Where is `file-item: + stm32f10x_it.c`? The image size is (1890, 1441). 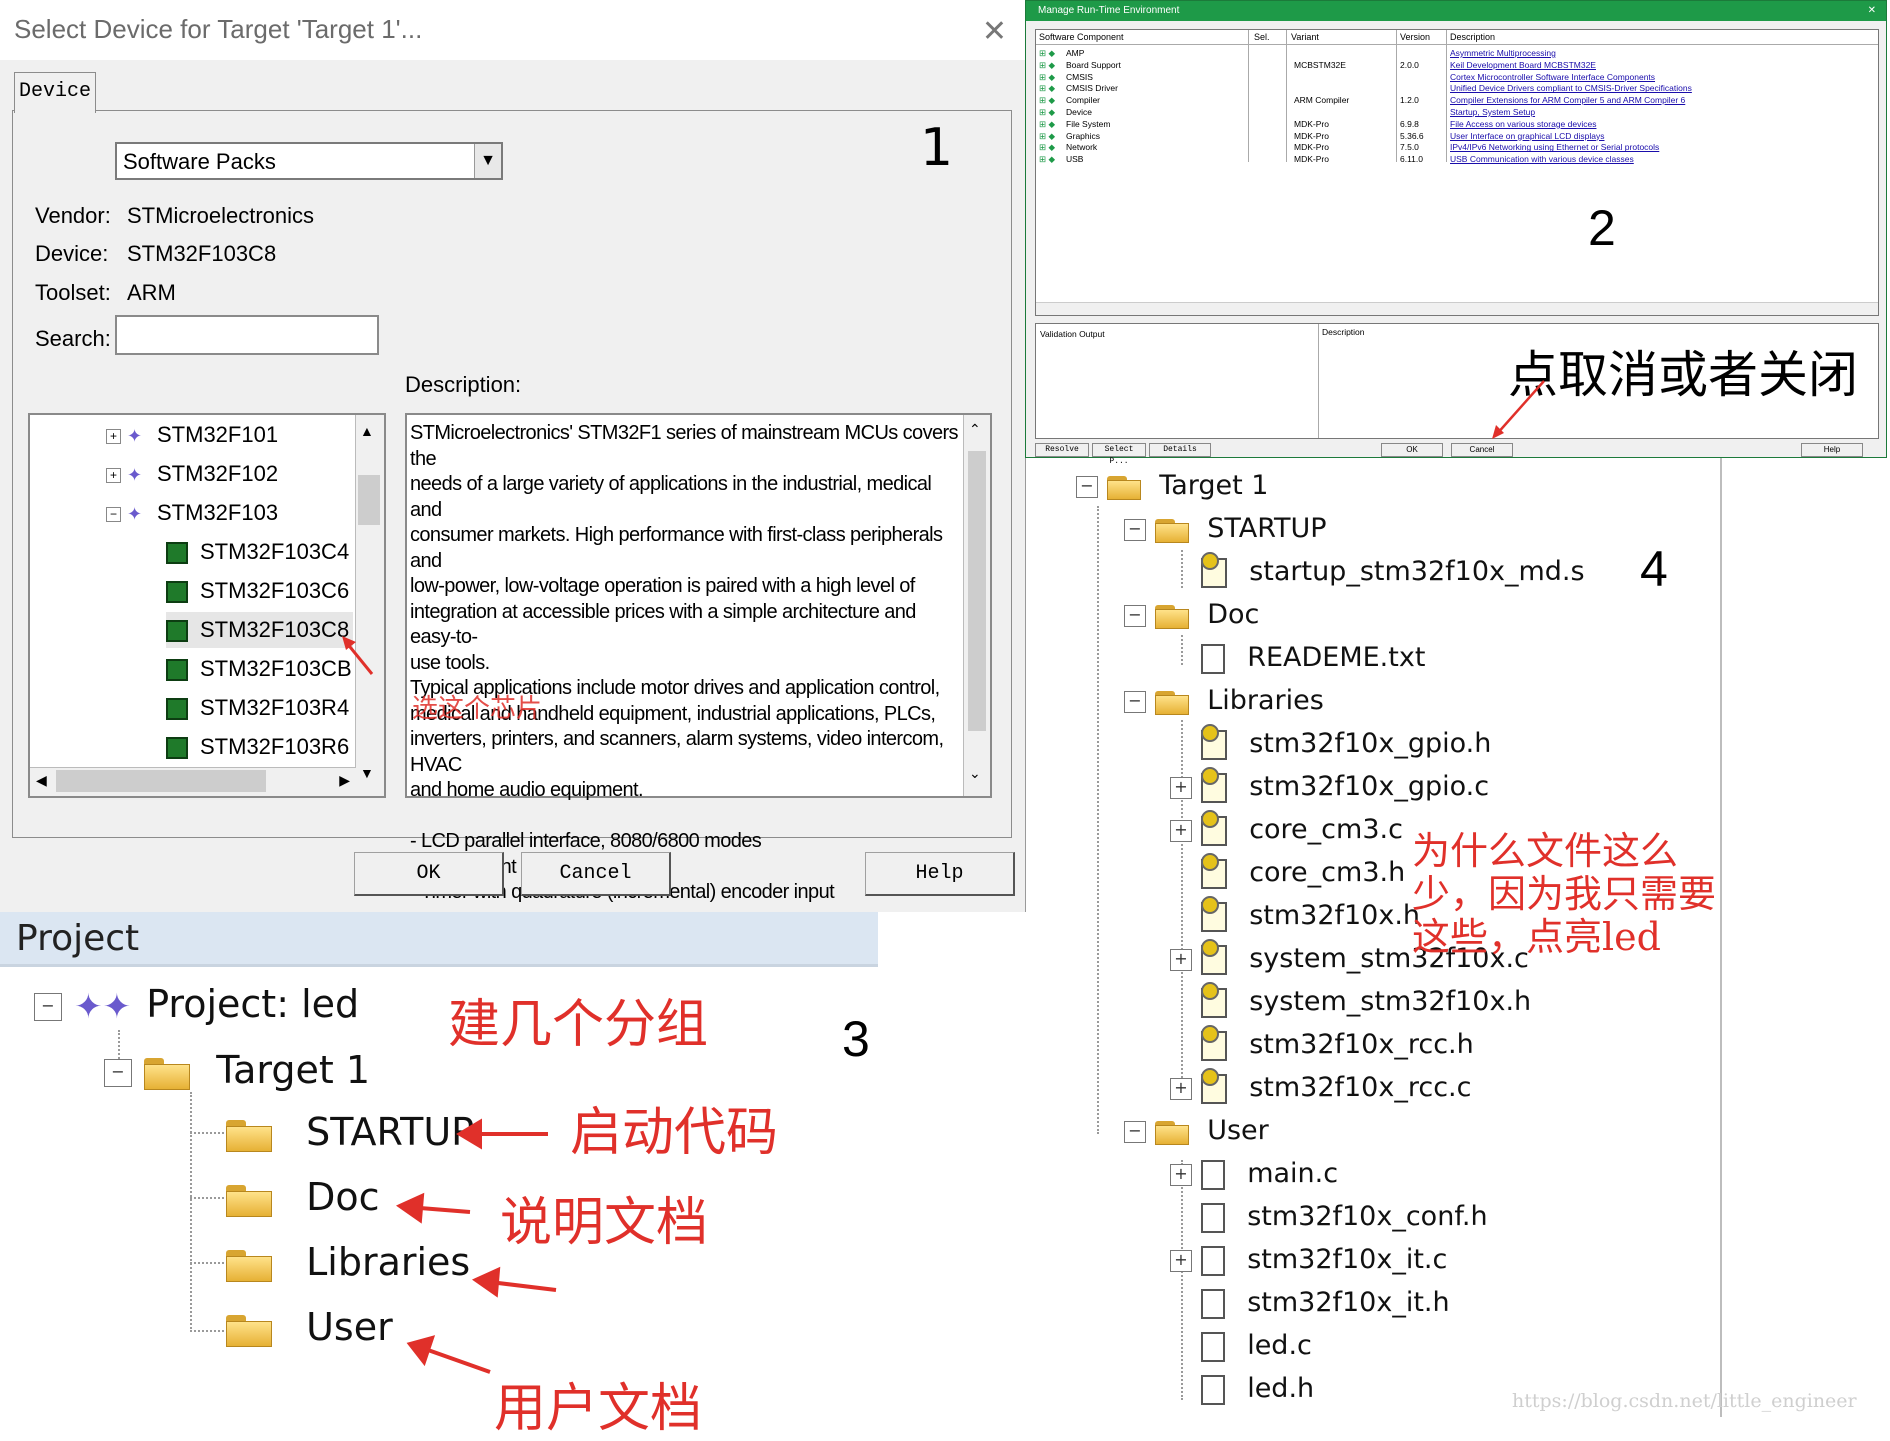 file-item: + stm32f10x_it.c is located at coordinates (1308, 1260).